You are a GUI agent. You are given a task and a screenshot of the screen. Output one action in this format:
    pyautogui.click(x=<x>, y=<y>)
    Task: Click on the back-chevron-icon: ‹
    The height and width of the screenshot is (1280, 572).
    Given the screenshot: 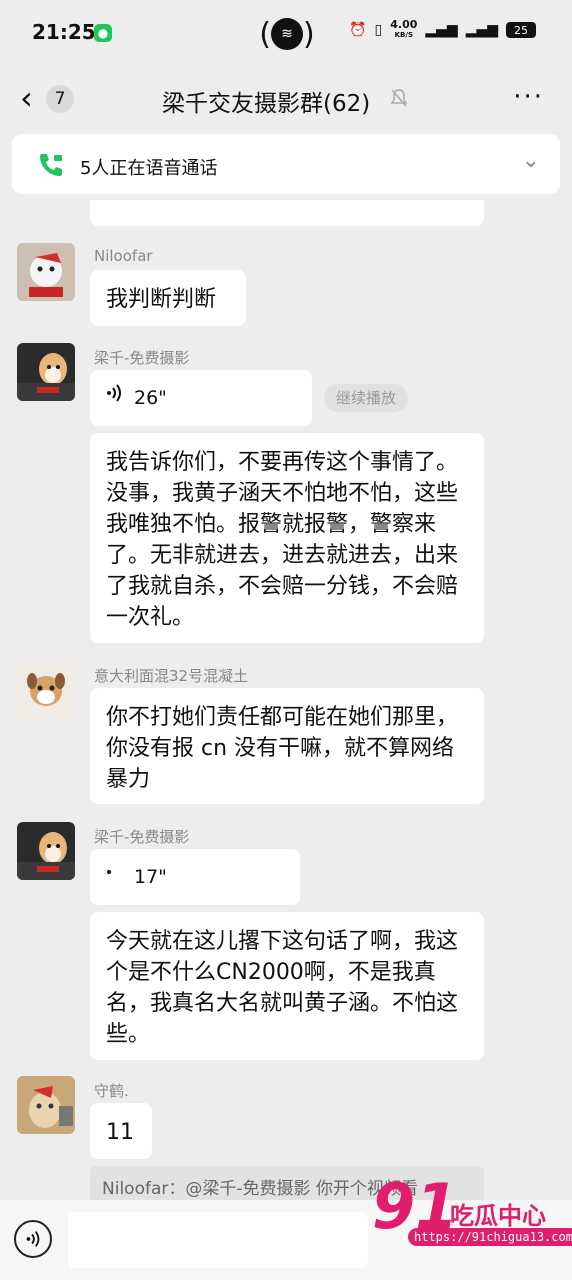 What is the action you would take?
    pyautogui.click(x=26, y=98)
    